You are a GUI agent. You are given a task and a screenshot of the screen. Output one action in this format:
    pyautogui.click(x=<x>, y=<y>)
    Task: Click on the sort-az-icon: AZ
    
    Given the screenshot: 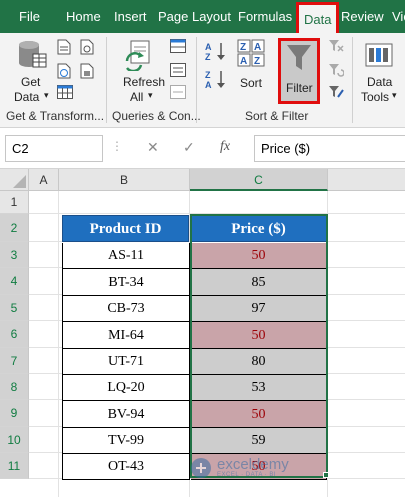 What is the action you would take?
    pyautogui.click(x=215, y=52)
    